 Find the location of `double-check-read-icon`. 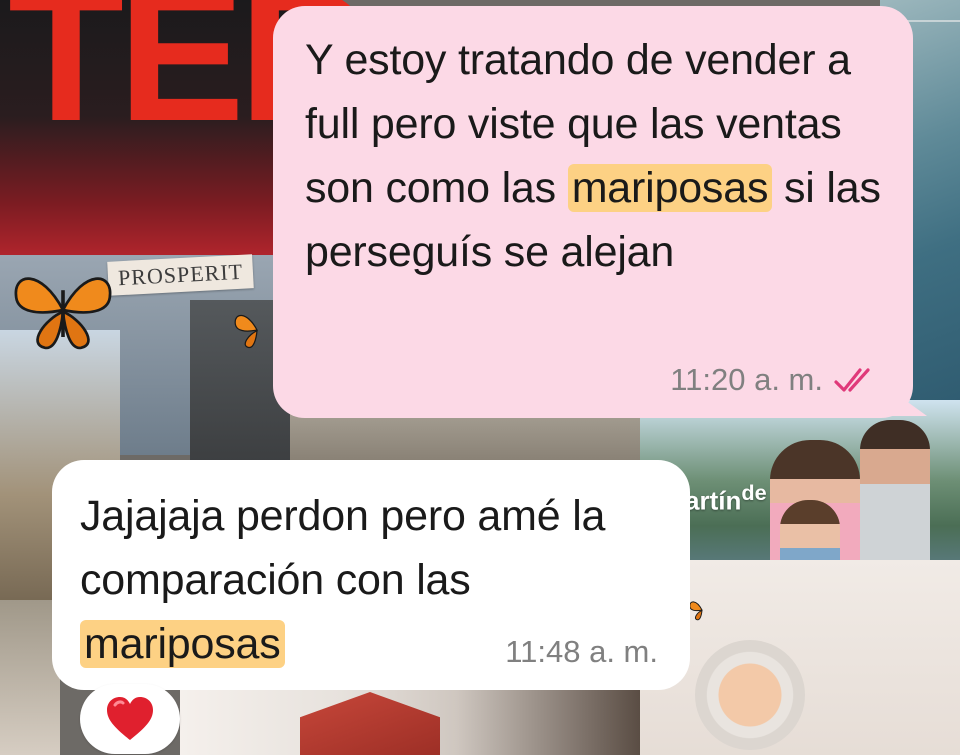

double-check-read-icon is located at coordinates (852, 380).